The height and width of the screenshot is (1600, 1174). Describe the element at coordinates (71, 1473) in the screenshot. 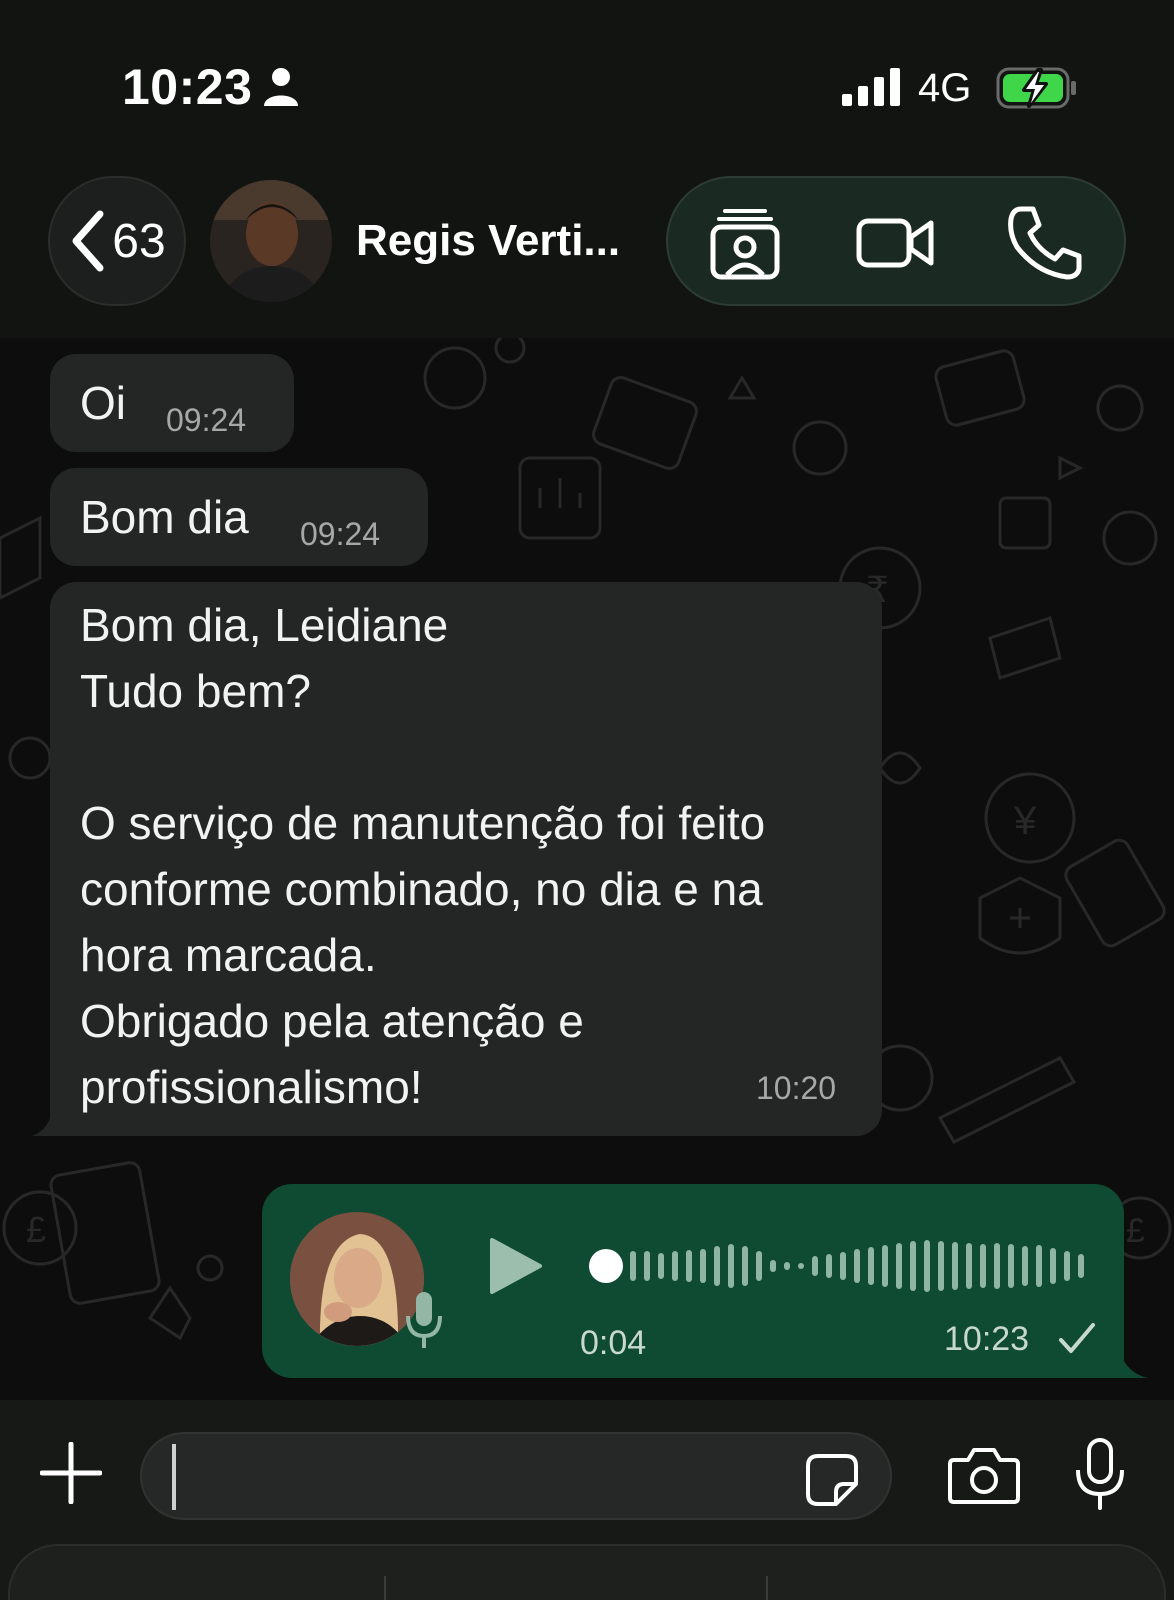

I see `plus-icon` at that location.